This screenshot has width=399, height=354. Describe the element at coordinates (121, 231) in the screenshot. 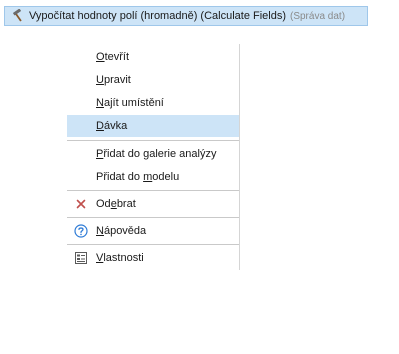

I see `menu-item-label: Nápověda` at that location.